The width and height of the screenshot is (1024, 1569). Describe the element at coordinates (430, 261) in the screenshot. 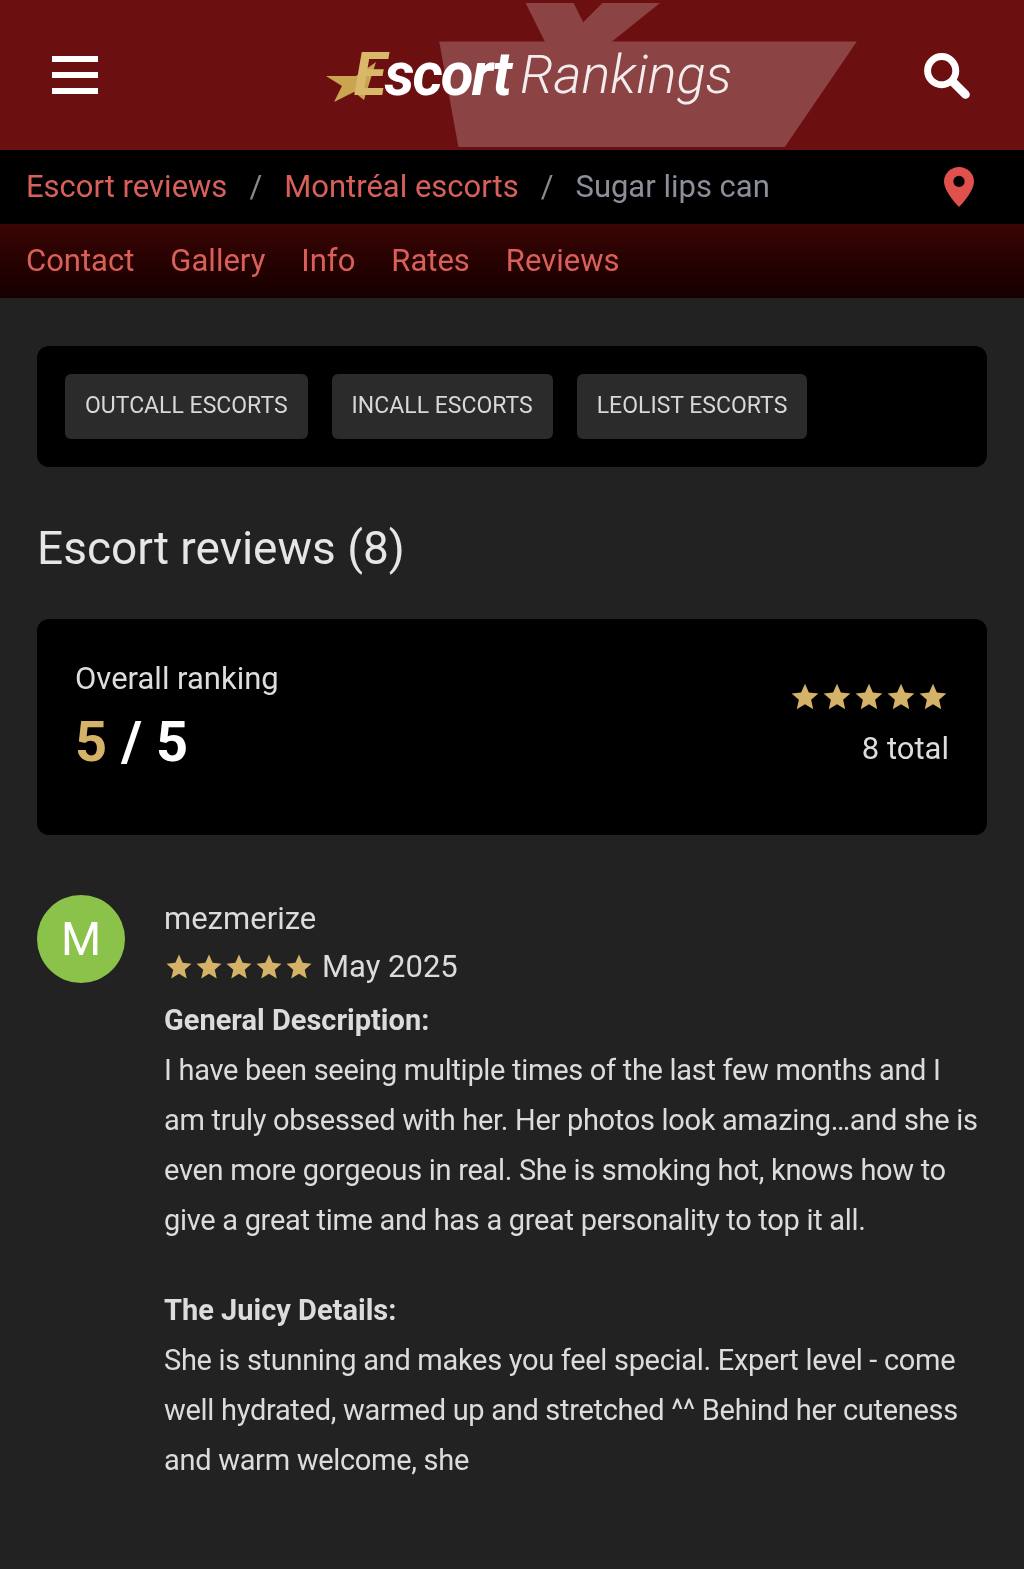

I see `nav-tab: Rates` at that location.